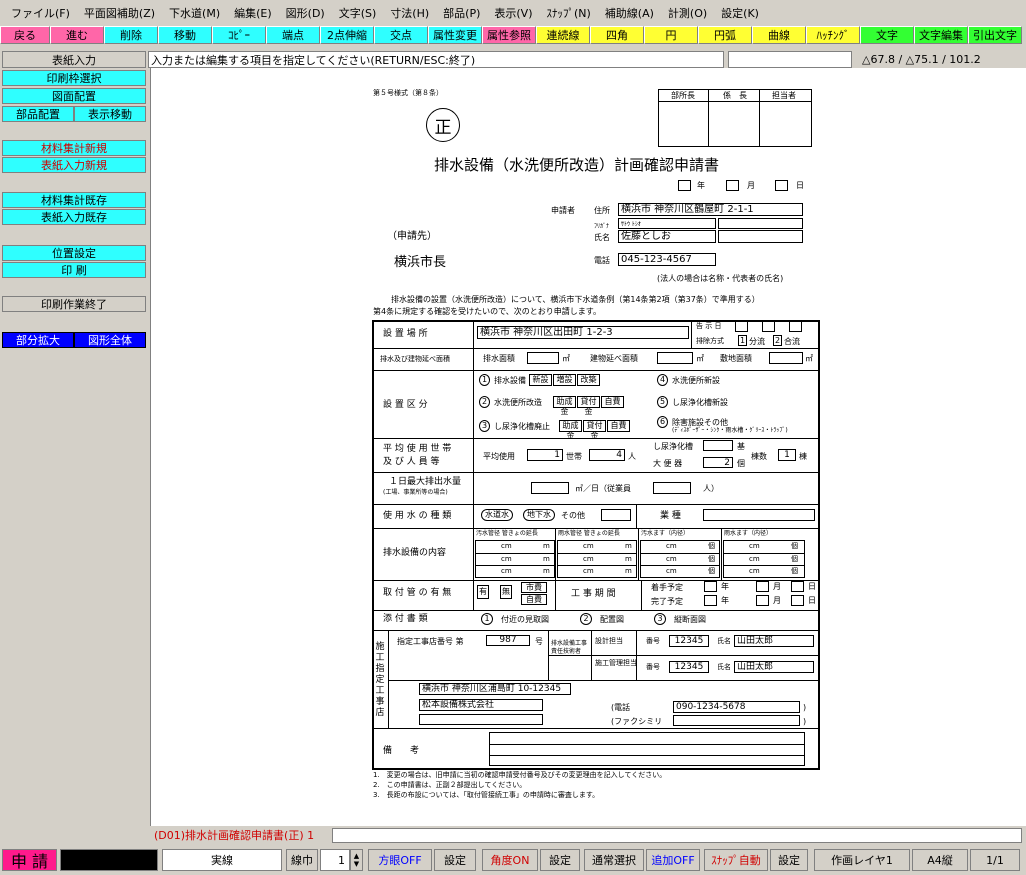 The height and width of the screenshot is (875, 1026). I want to click on command-input, so click(790, 59).